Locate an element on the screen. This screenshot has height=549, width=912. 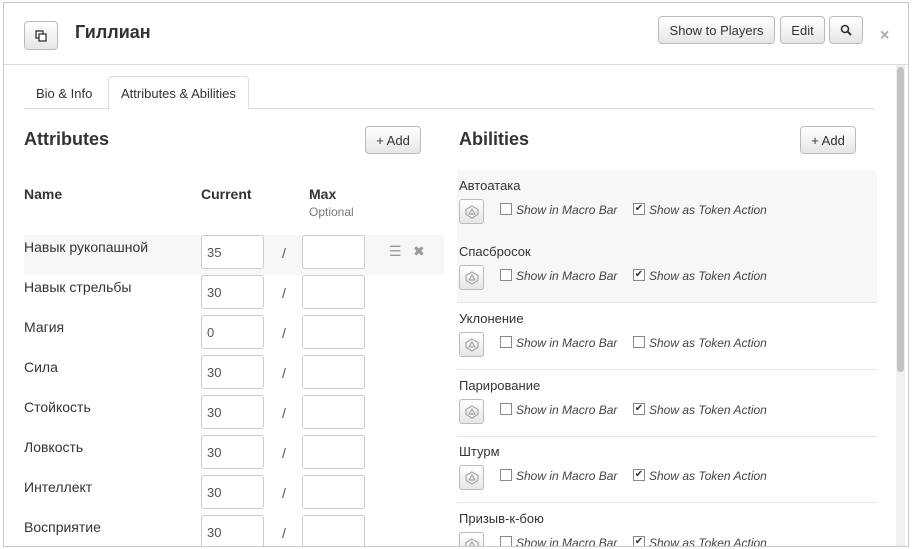
scrollbar-thumb is located at coordinates (900, 219).